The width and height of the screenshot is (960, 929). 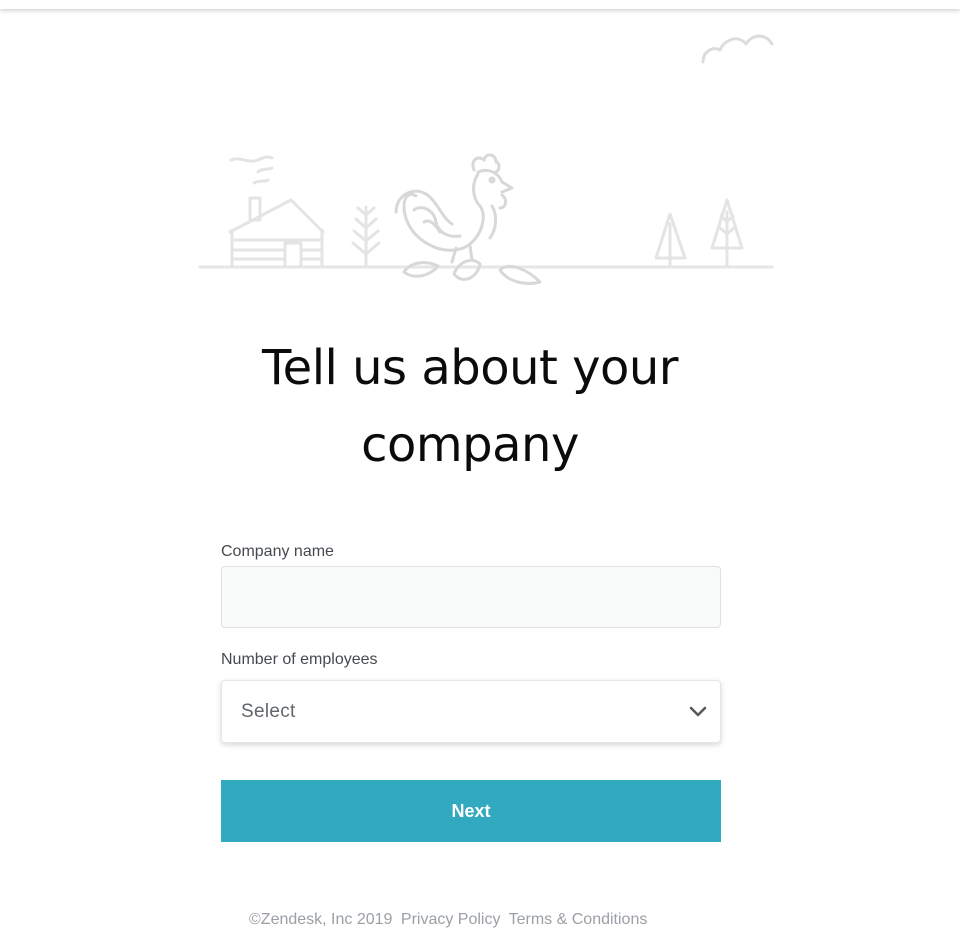 I want to click on employees-label: Number of employees, so click(x=299, y=659).